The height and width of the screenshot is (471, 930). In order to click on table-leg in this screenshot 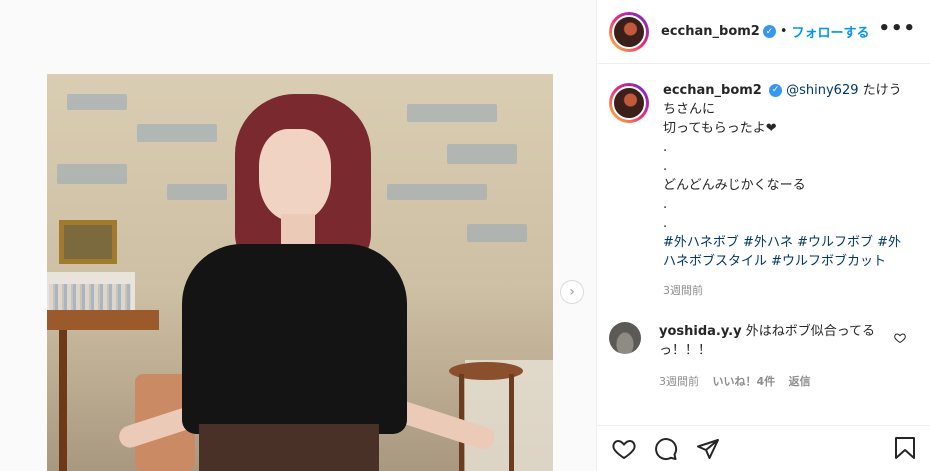, I will do `click(63, 400)`.